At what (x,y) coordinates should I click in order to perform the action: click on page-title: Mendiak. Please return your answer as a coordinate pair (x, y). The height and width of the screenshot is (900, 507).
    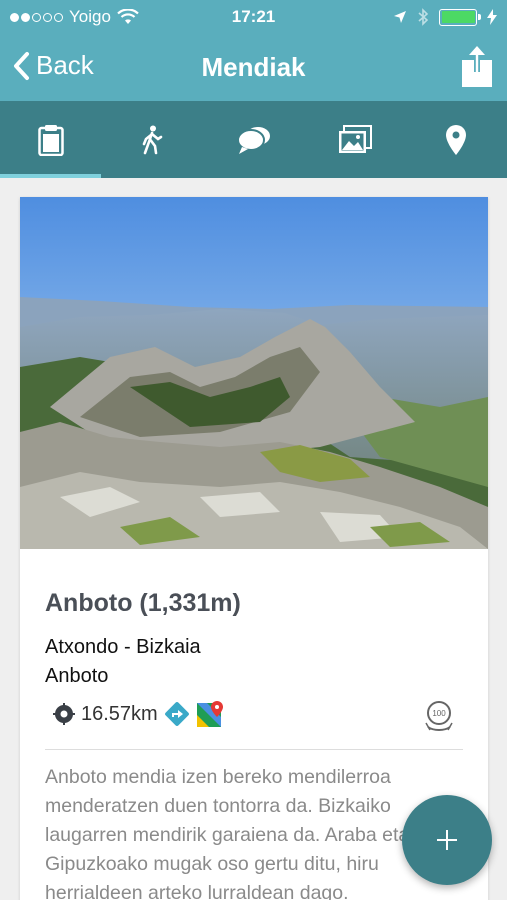
    Looking at the image, I should click on (253, 67).